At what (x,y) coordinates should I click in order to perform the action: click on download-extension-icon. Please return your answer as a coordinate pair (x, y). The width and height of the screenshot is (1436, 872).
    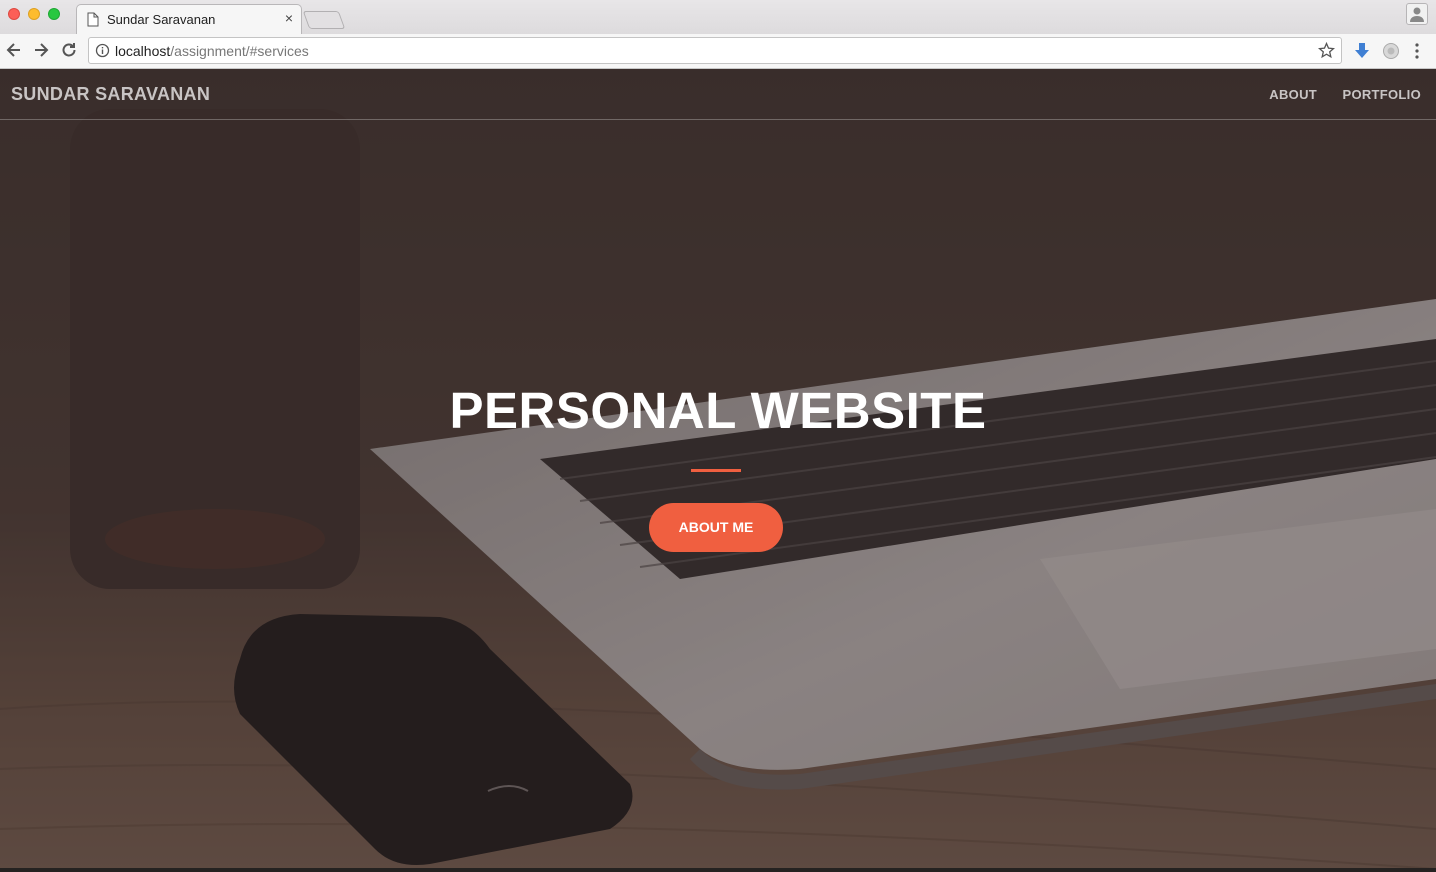
    Looking at the image, I should click on (1362, 53).